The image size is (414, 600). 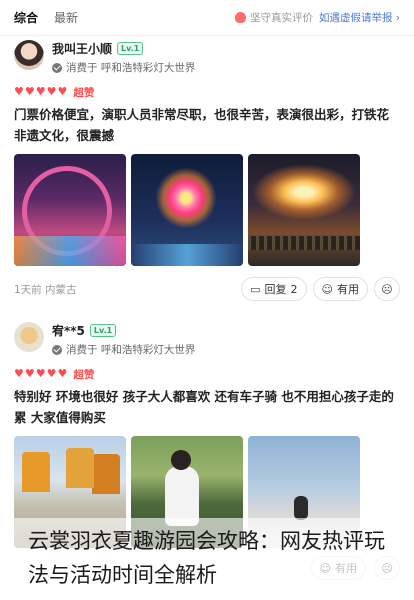 I want to click on chat-bubble-icon: ▭, so click(x=255, y=289).